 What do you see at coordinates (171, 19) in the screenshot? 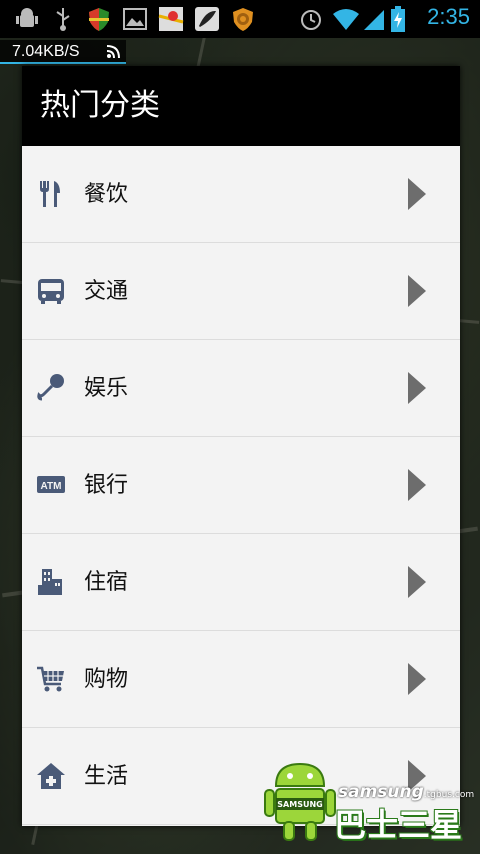
I see `maps-icon` at bounding box center [171, 19].